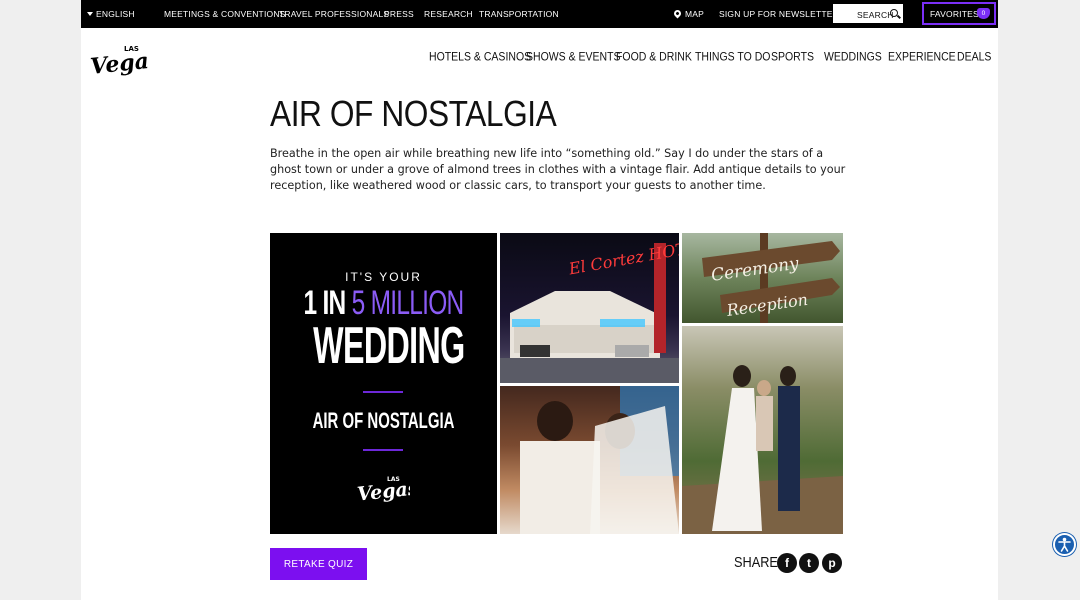 This screenshot has height=600, width=1080. What do you see at coordinates (413, 113) in the screenshot?
I see `page-title: AIR OF NOSTALGIA` at bounding box center [413, 113].